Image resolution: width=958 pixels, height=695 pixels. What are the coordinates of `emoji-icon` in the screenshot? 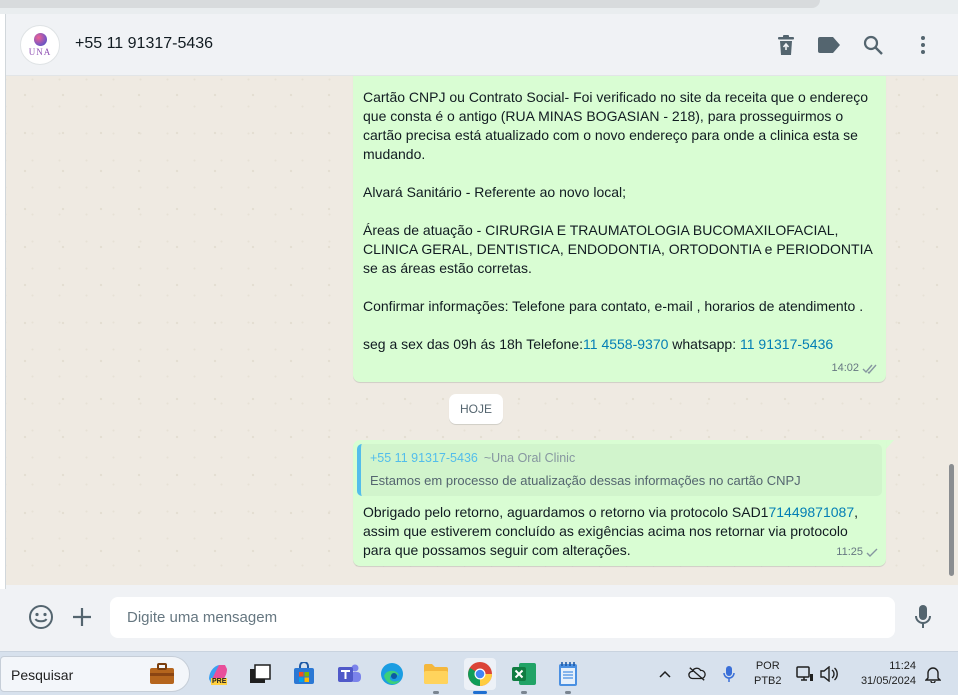 It's located at (41, 617).